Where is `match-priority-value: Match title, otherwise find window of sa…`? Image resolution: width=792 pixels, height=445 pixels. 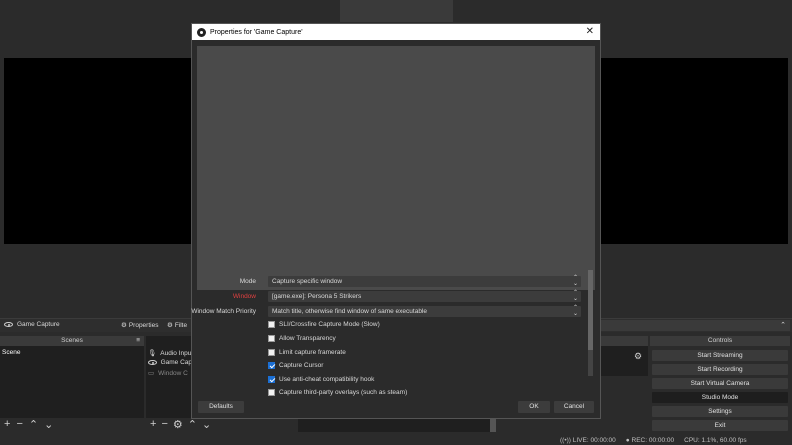 match-priority-value: Match title, otherwise find window of sa… is located at coordinates (349, 311).